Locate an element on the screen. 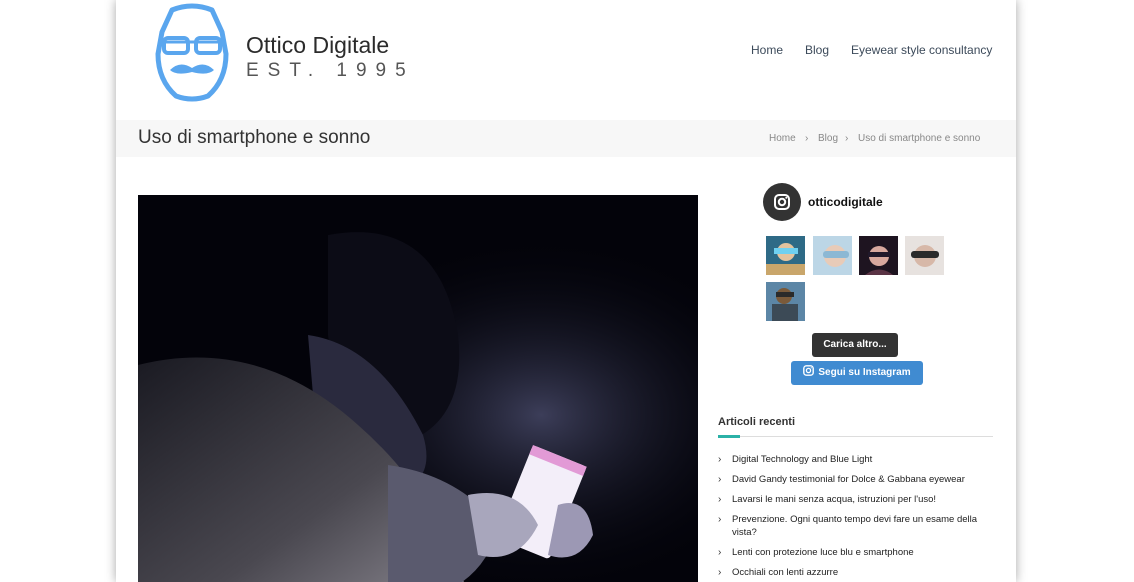  brand-tagline: EST. 1995 is located at coordinates (330, 70).